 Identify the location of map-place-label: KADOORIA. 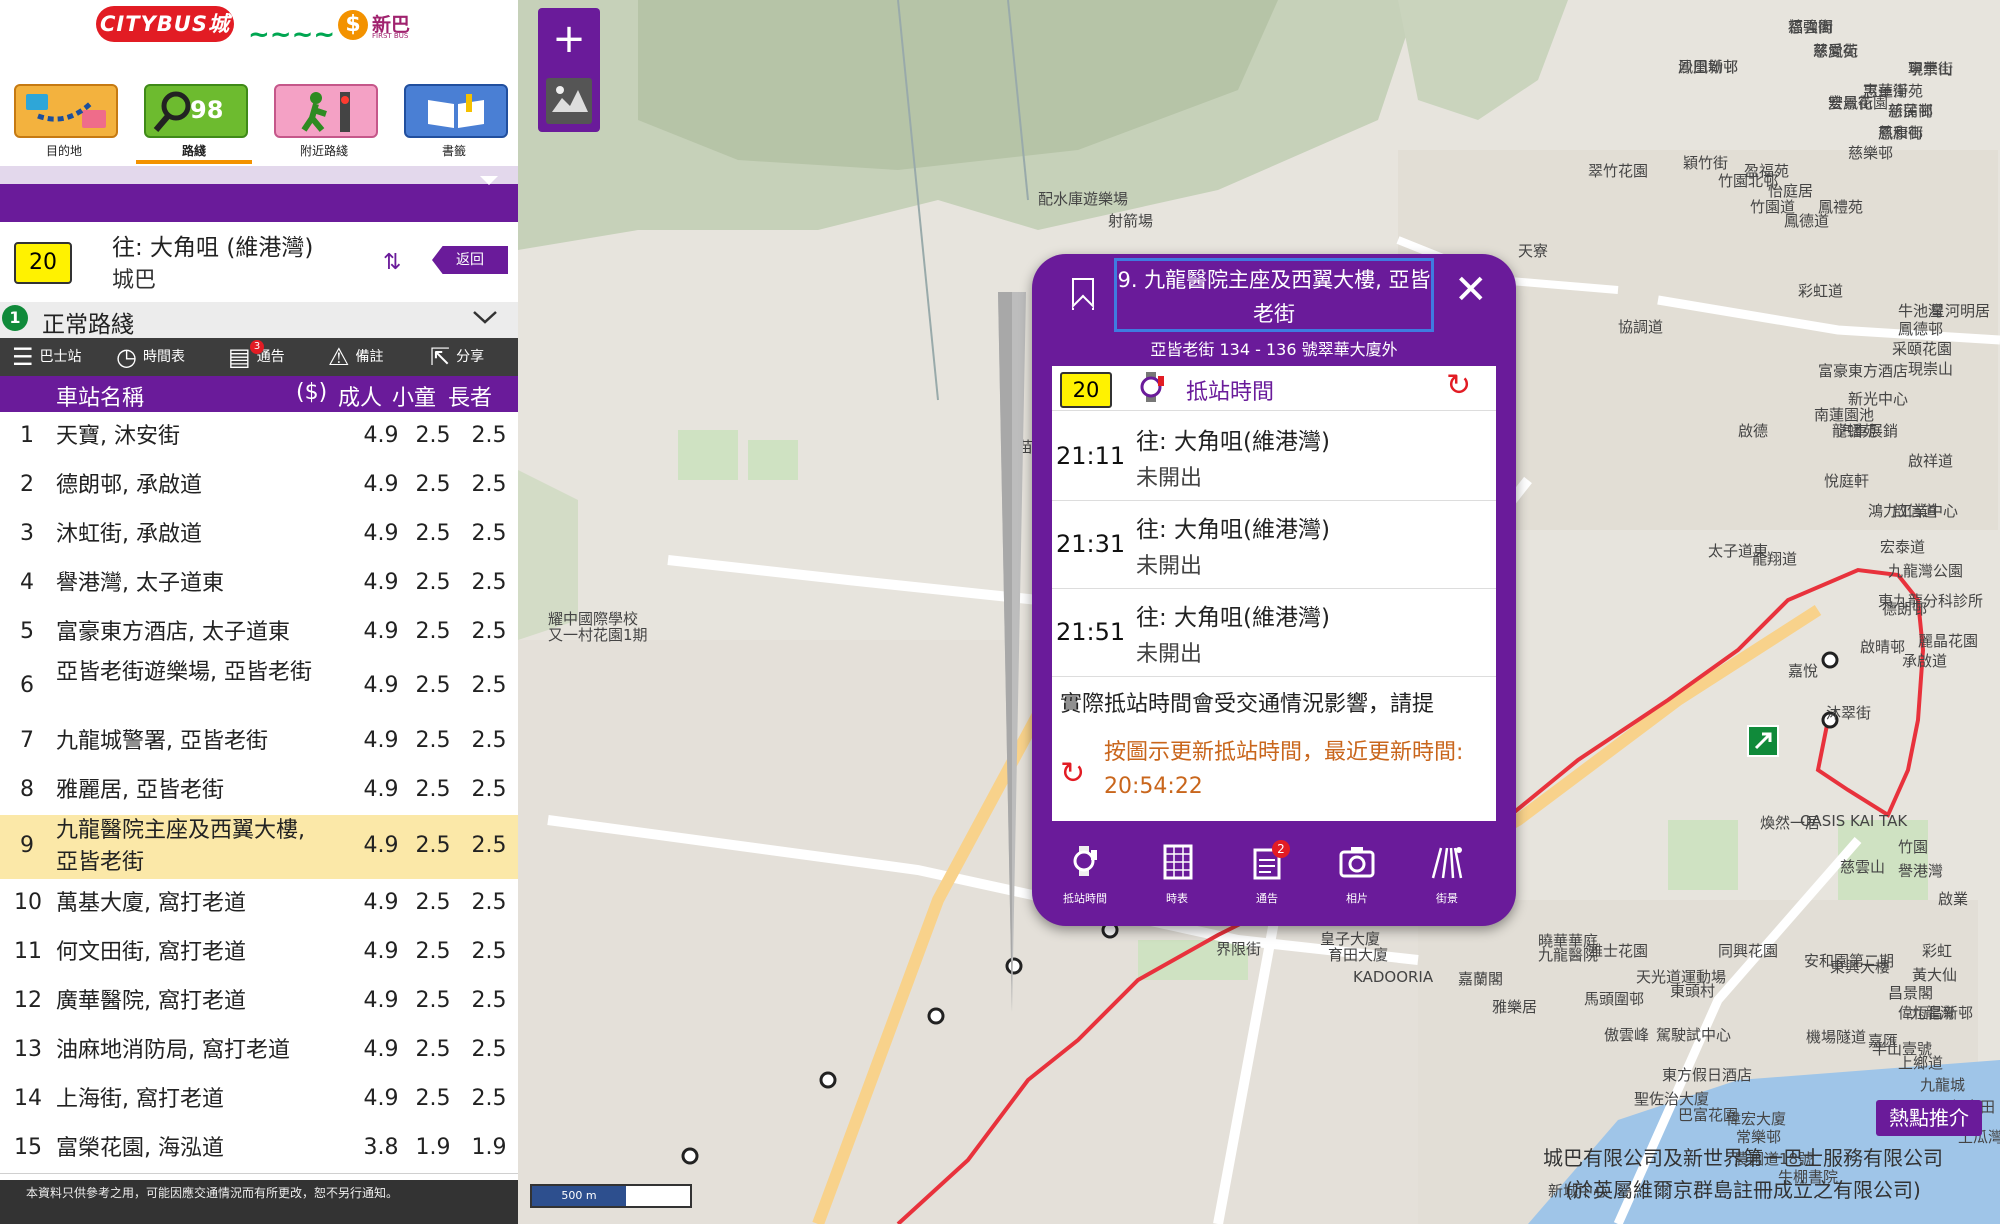
(1393, 977).